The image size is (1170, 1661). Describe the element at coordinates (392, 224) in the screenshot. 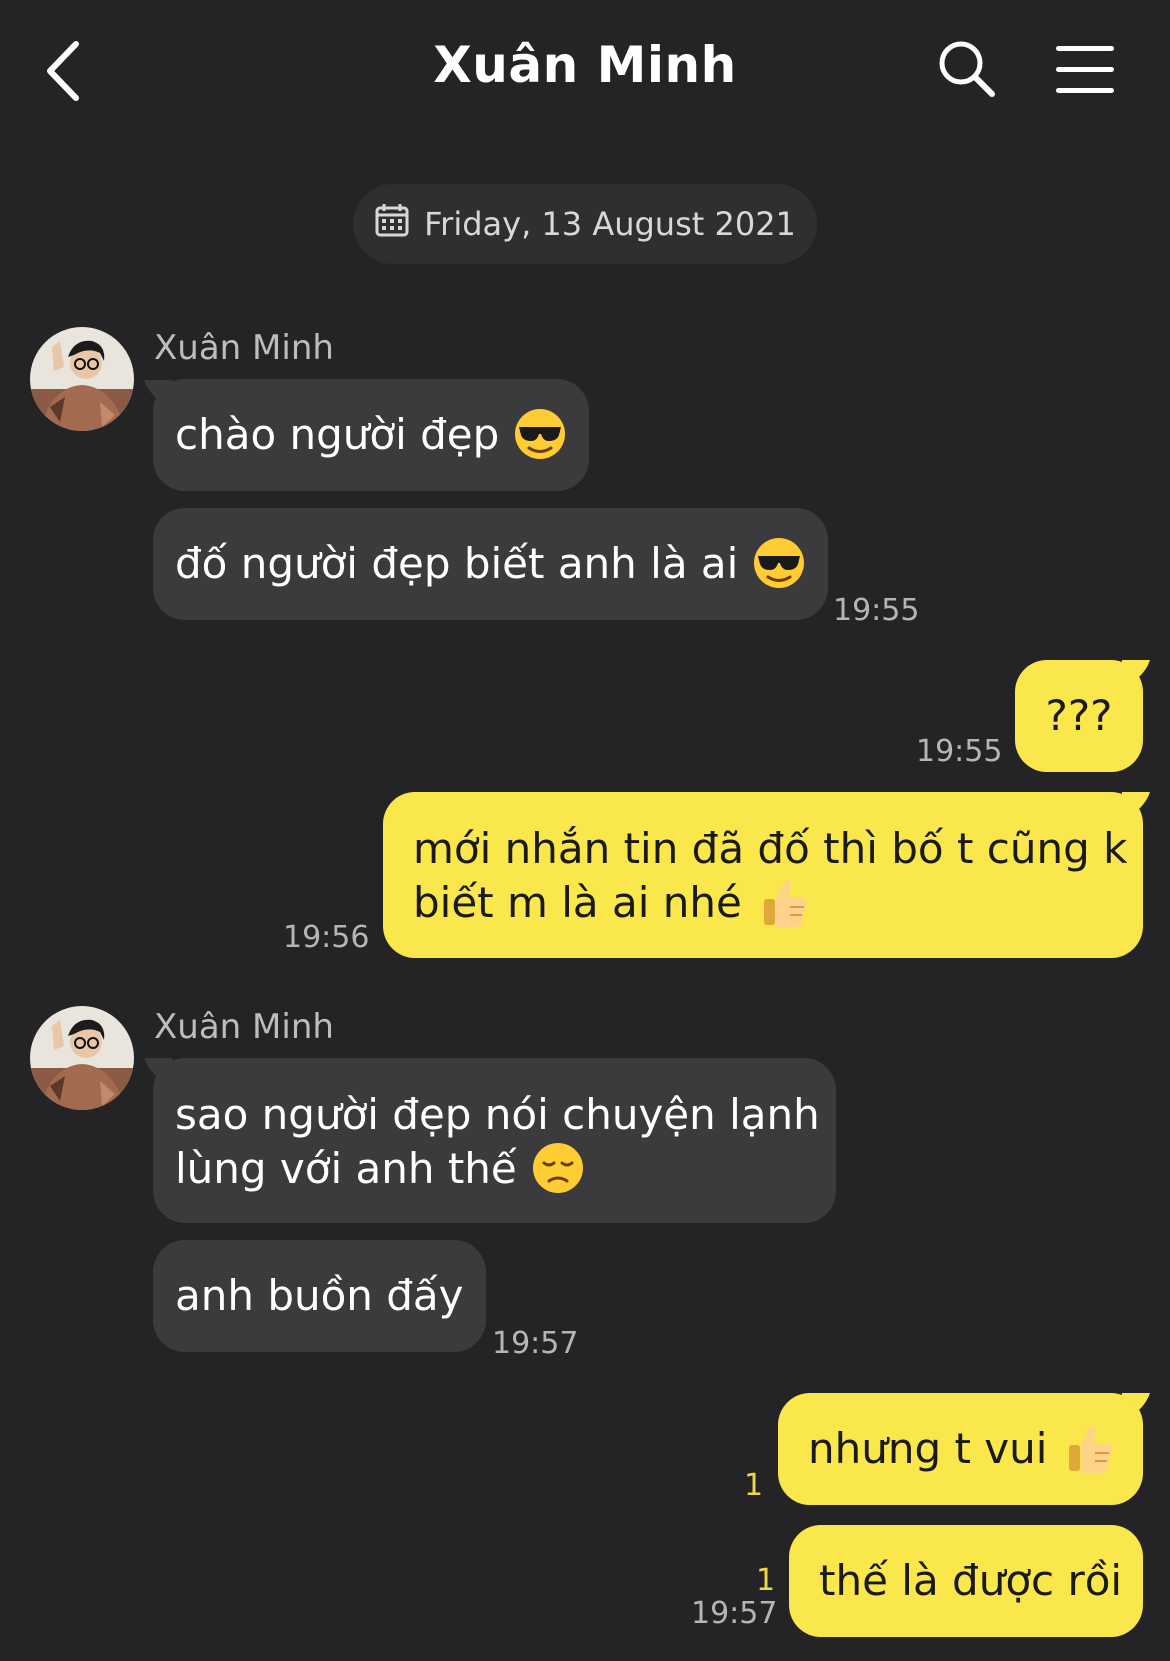

I see `calendar-icon` at that location.